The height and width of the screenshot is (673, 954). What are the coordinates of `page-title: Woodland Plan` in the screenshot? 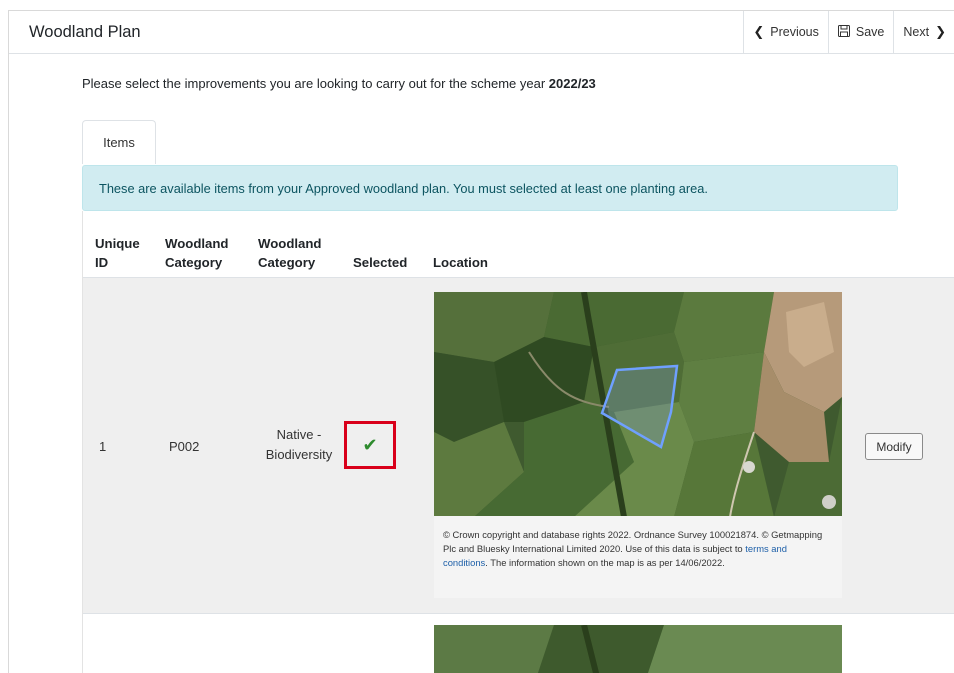 It's located at (85, 32).